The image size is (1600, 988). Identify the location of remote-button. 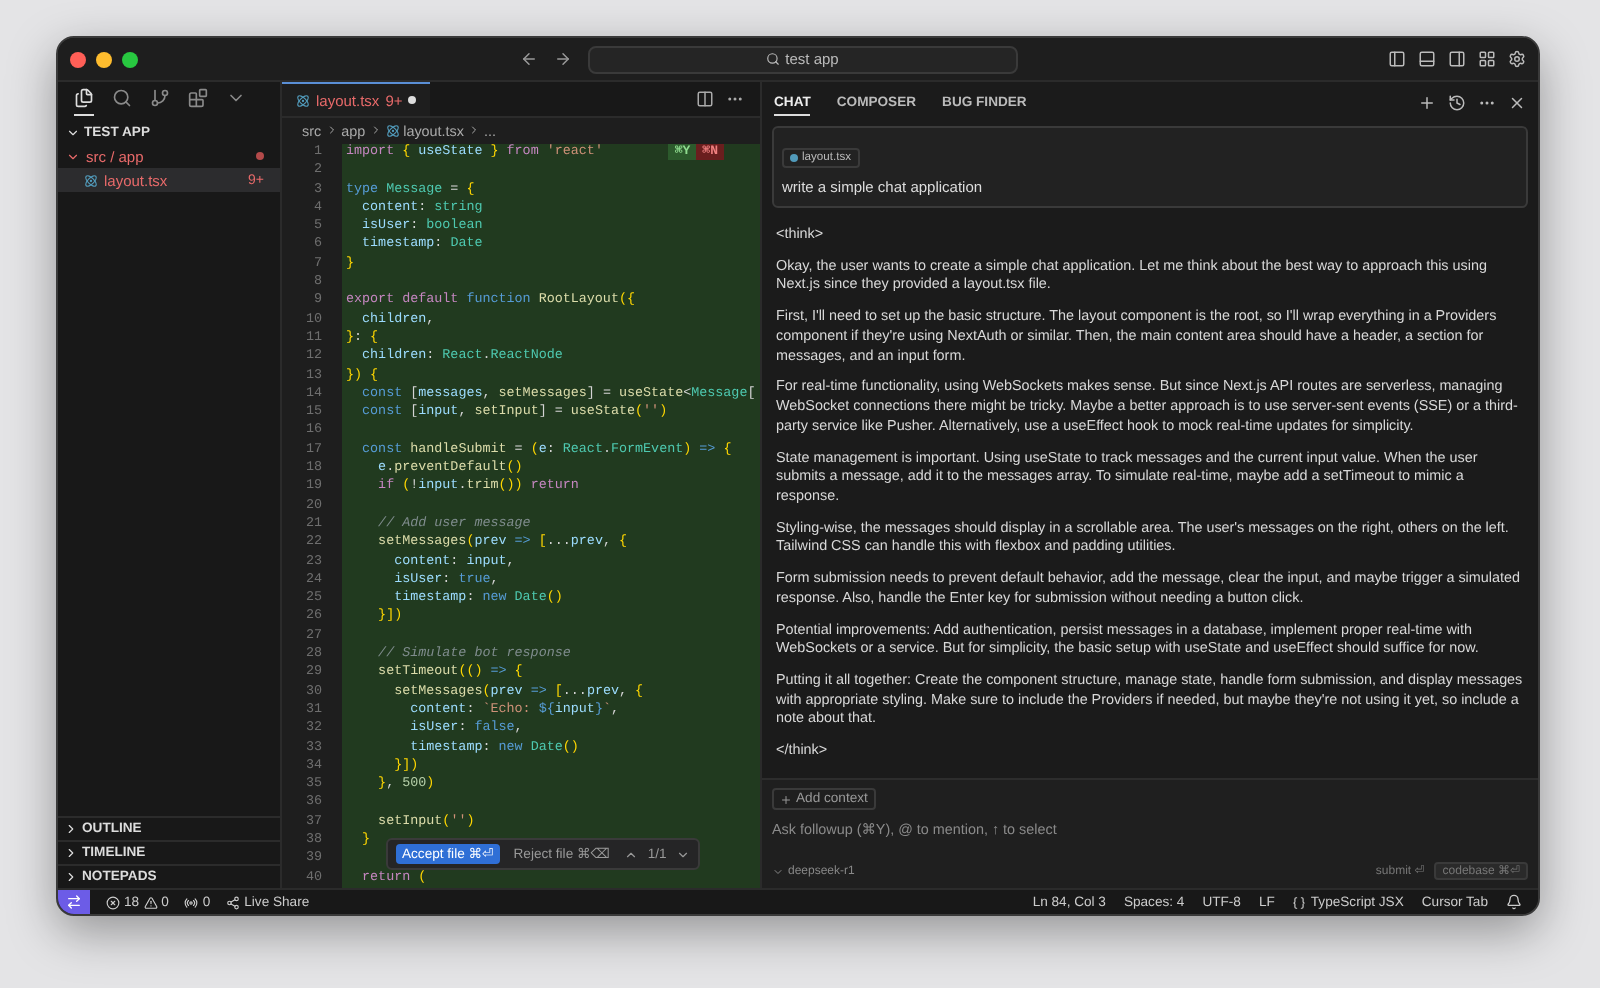
(74, 902).